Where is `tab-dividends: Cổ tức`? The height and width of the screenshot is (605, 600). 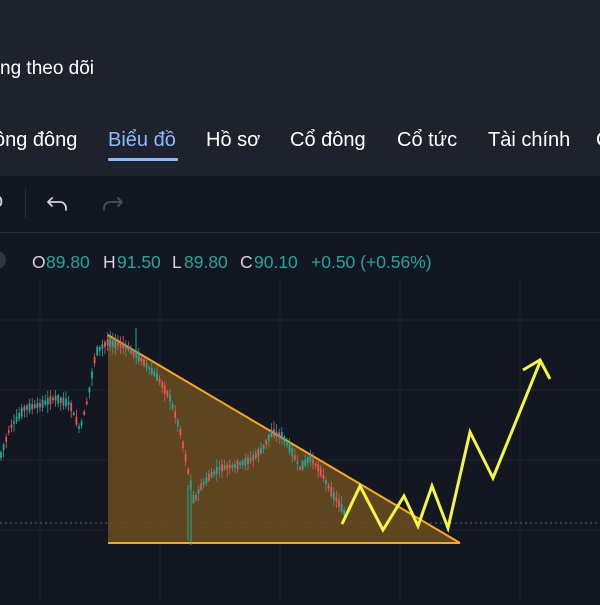 tab-dividends: Cổ tức is located at coordinates (427, 140).